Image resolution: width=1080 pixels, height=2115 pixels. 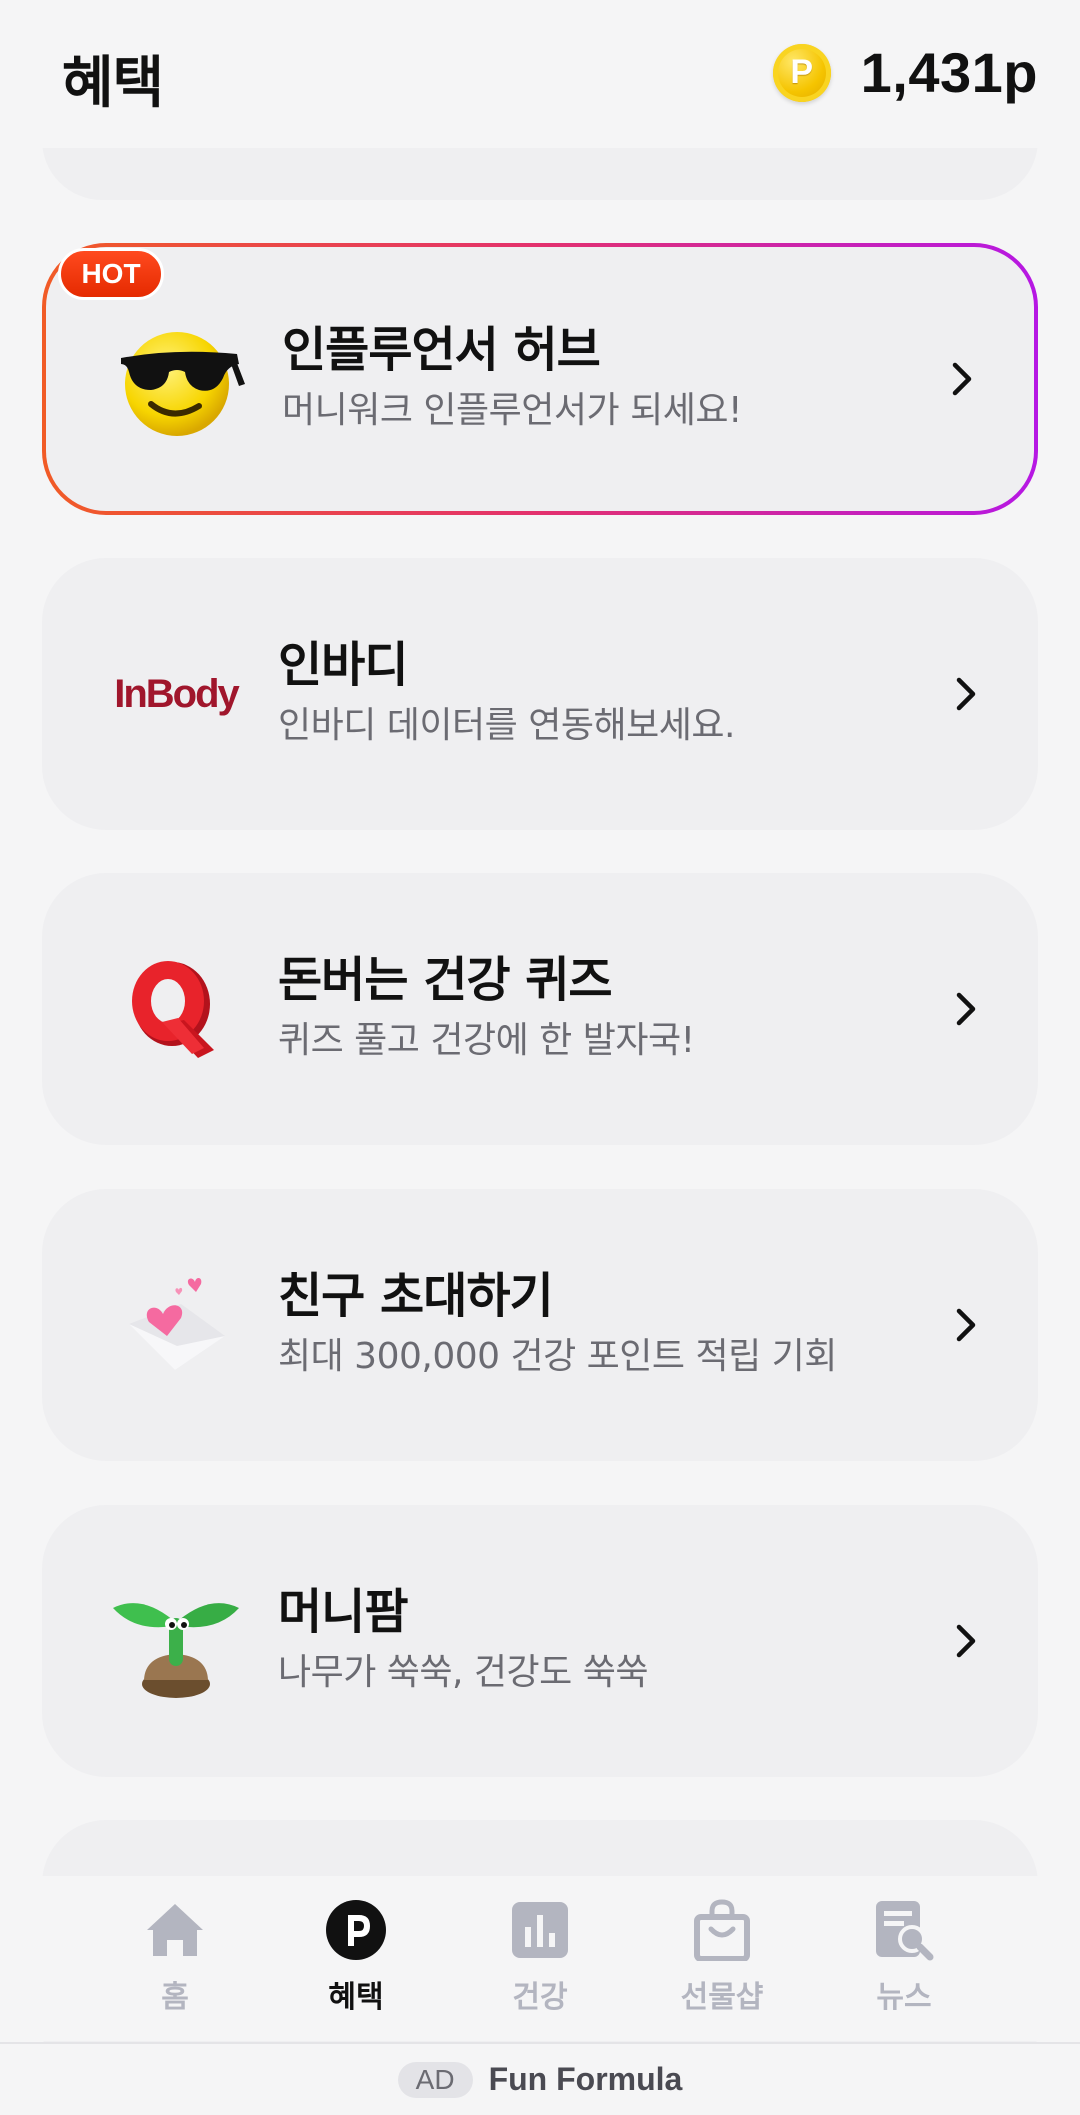 What do you see at coordinates (904, 1997) in the screenshot?
I see `tab-label: 뉴스` at bounding box center [904, 1997].